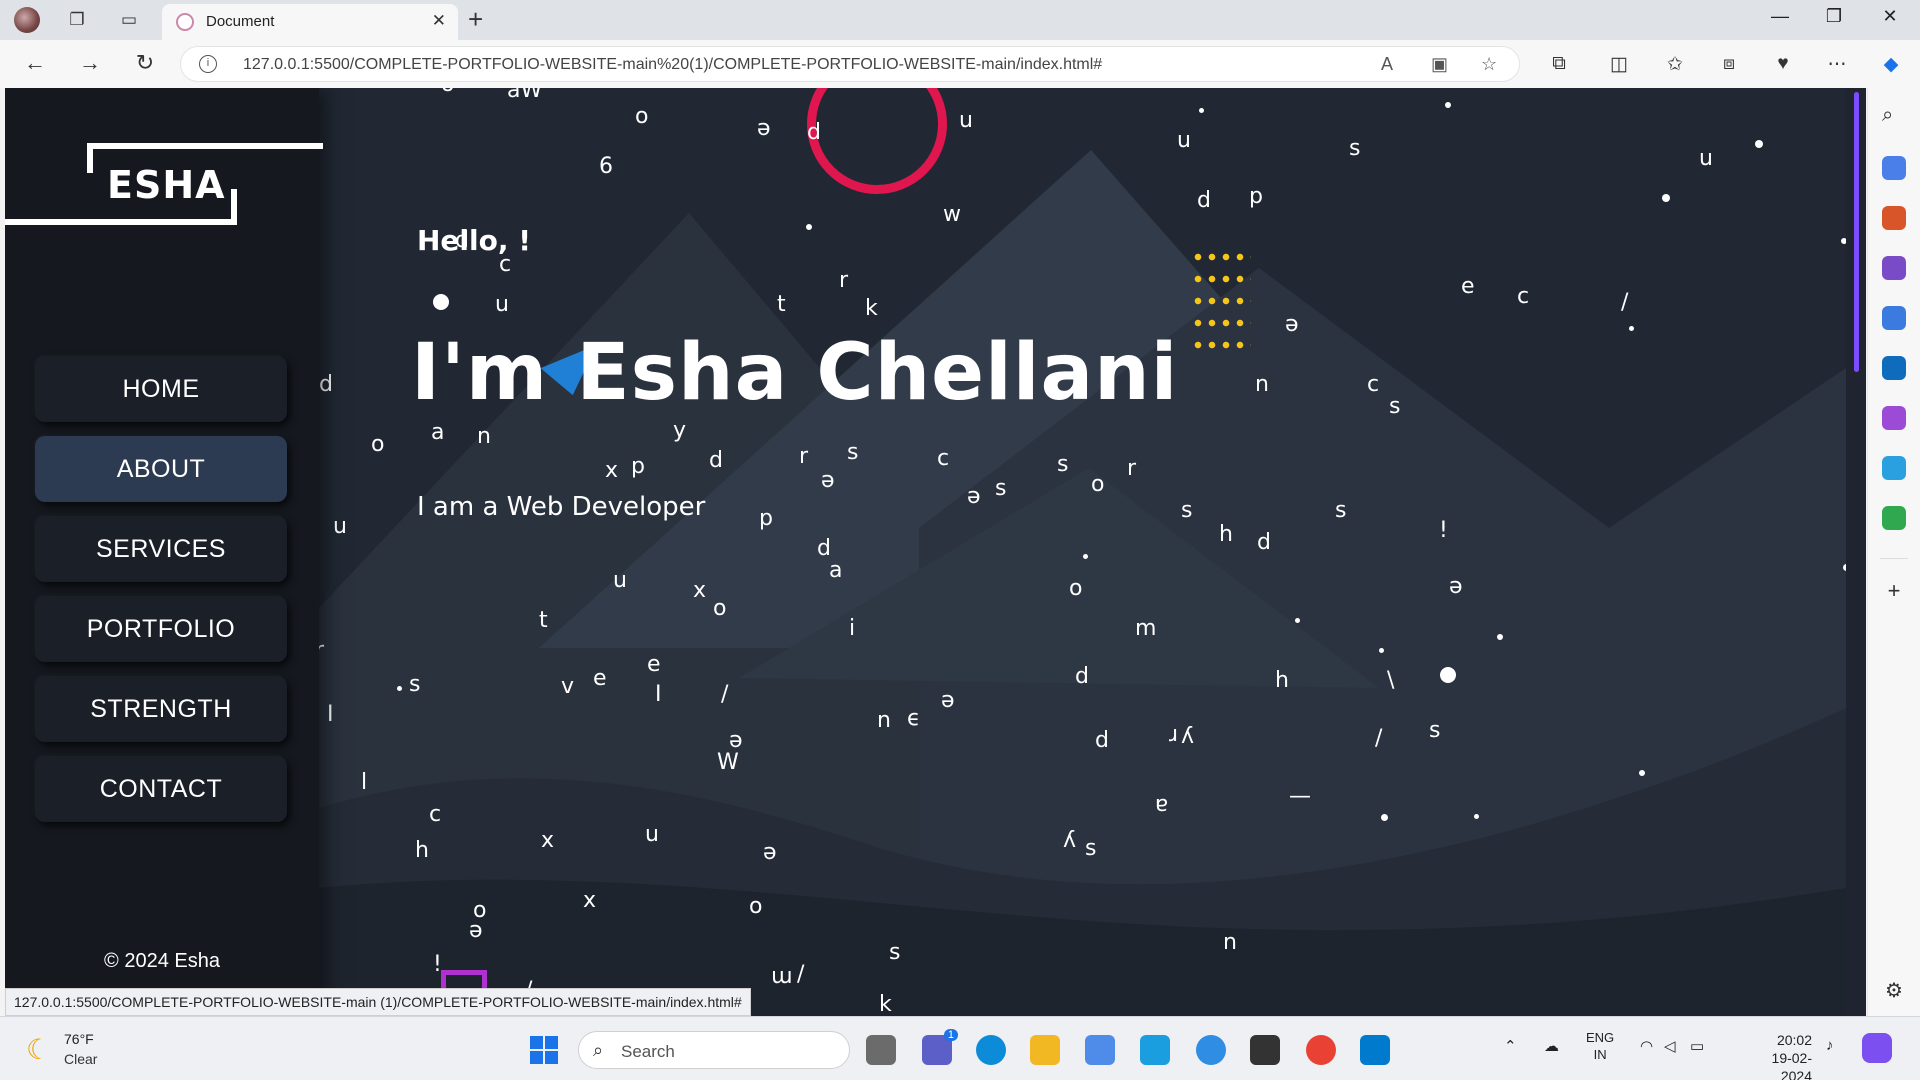  Describe the element at coordinates (1893, 552) in the screenshot. I see `edge-sidebar: ⌕ + ⚙` at that location.